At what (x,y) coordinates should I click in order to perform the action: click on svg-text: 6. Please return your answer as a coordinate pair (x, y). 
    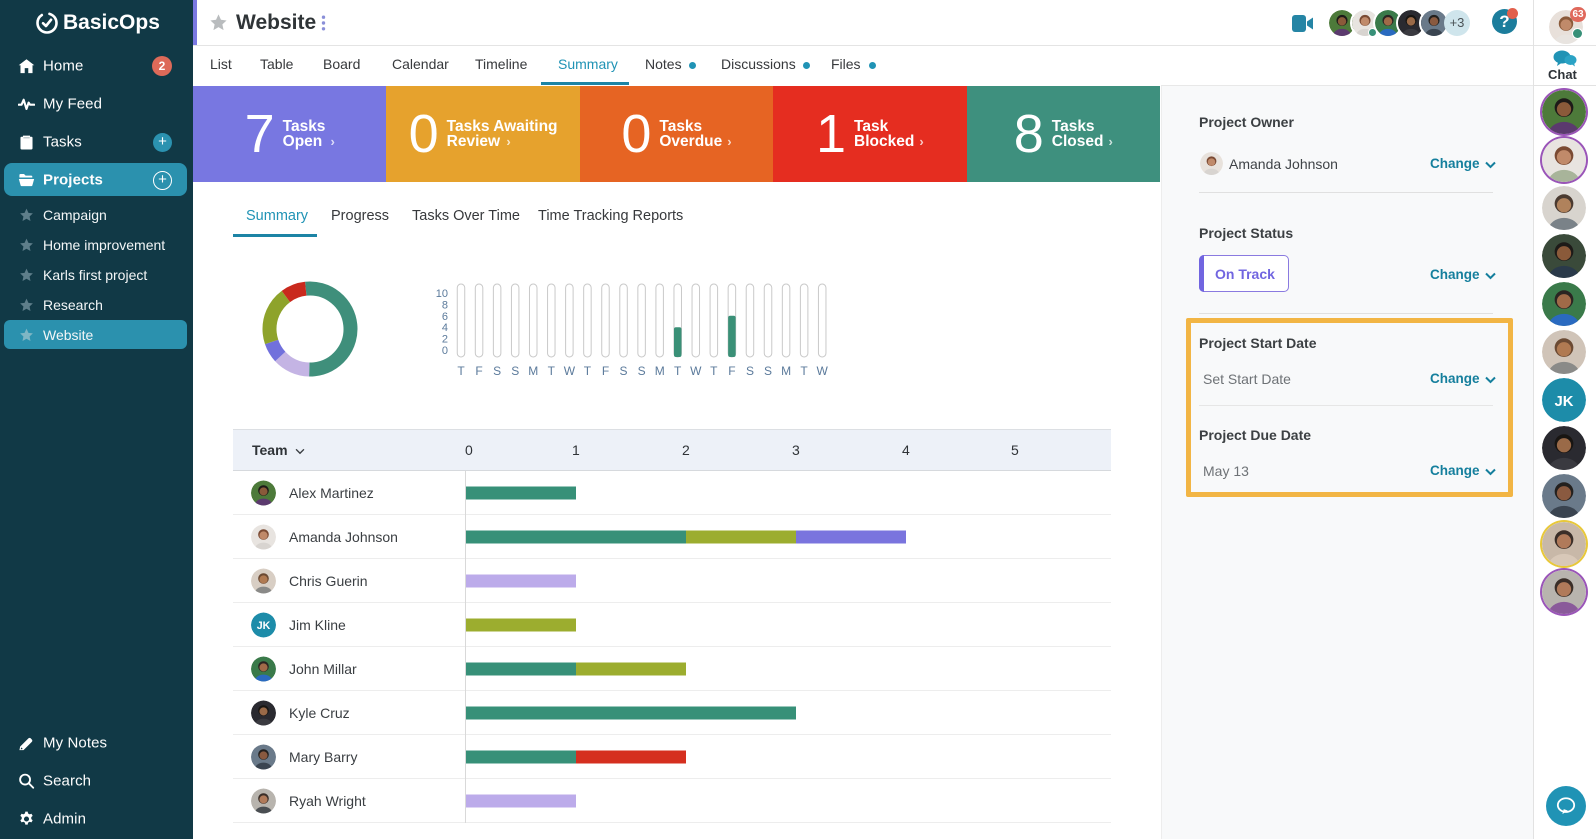
    Looking at the image, I should click on (445, 317).